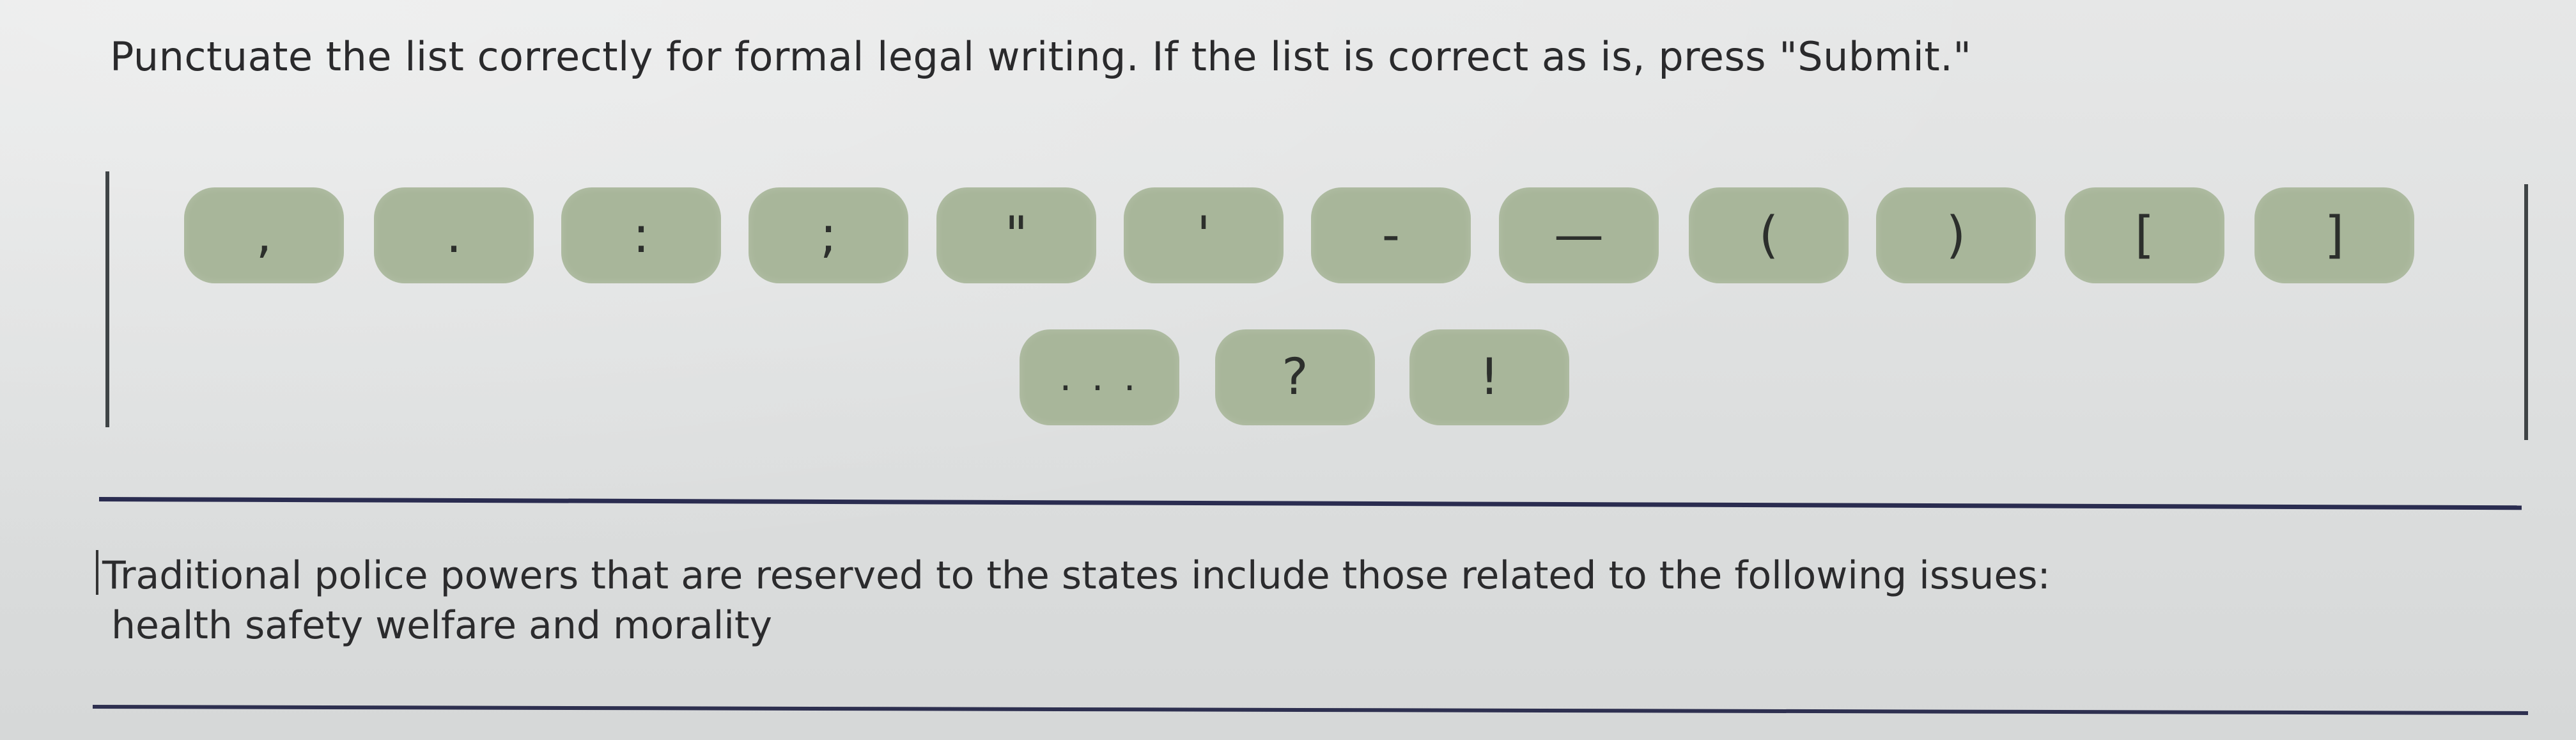 The height and width of the screenshot is (740, 2576). What do you see at coordinates (641, 235) in the screenshot?
I see `colon-key: :` at bounding box center [641, 235].